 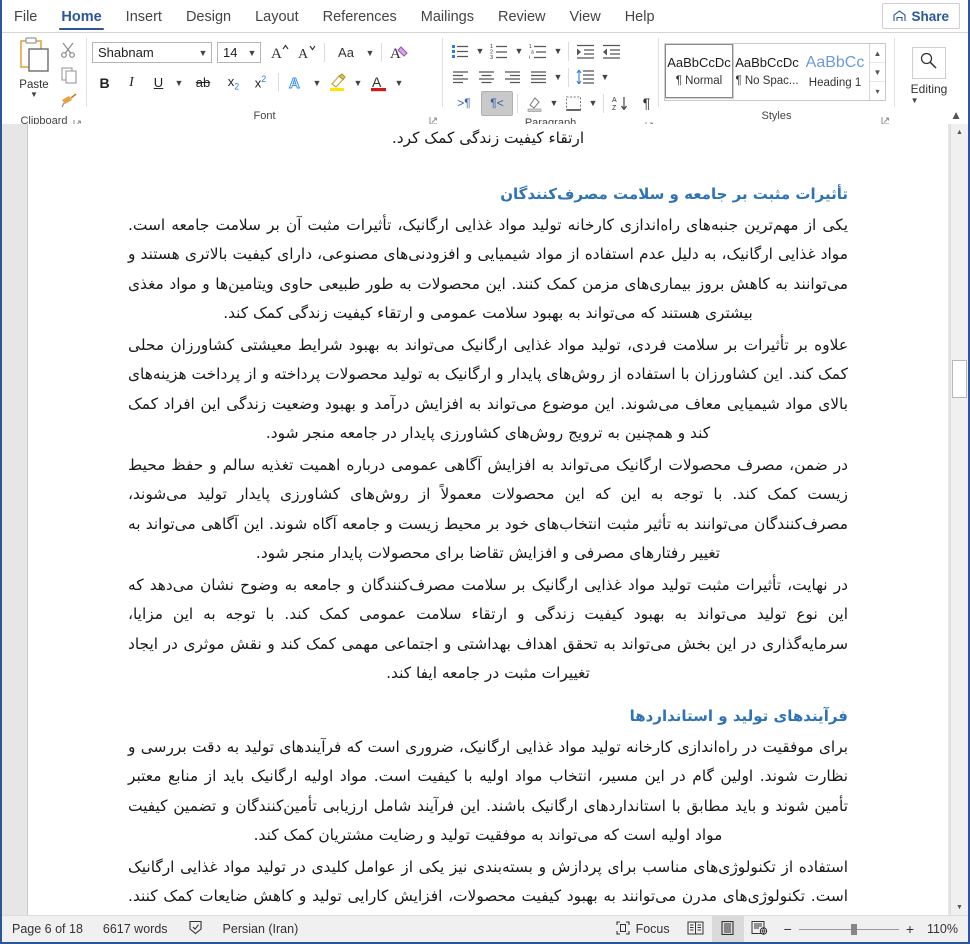 I want to click on scrollbar-thumb, so click(x=959, y=379).